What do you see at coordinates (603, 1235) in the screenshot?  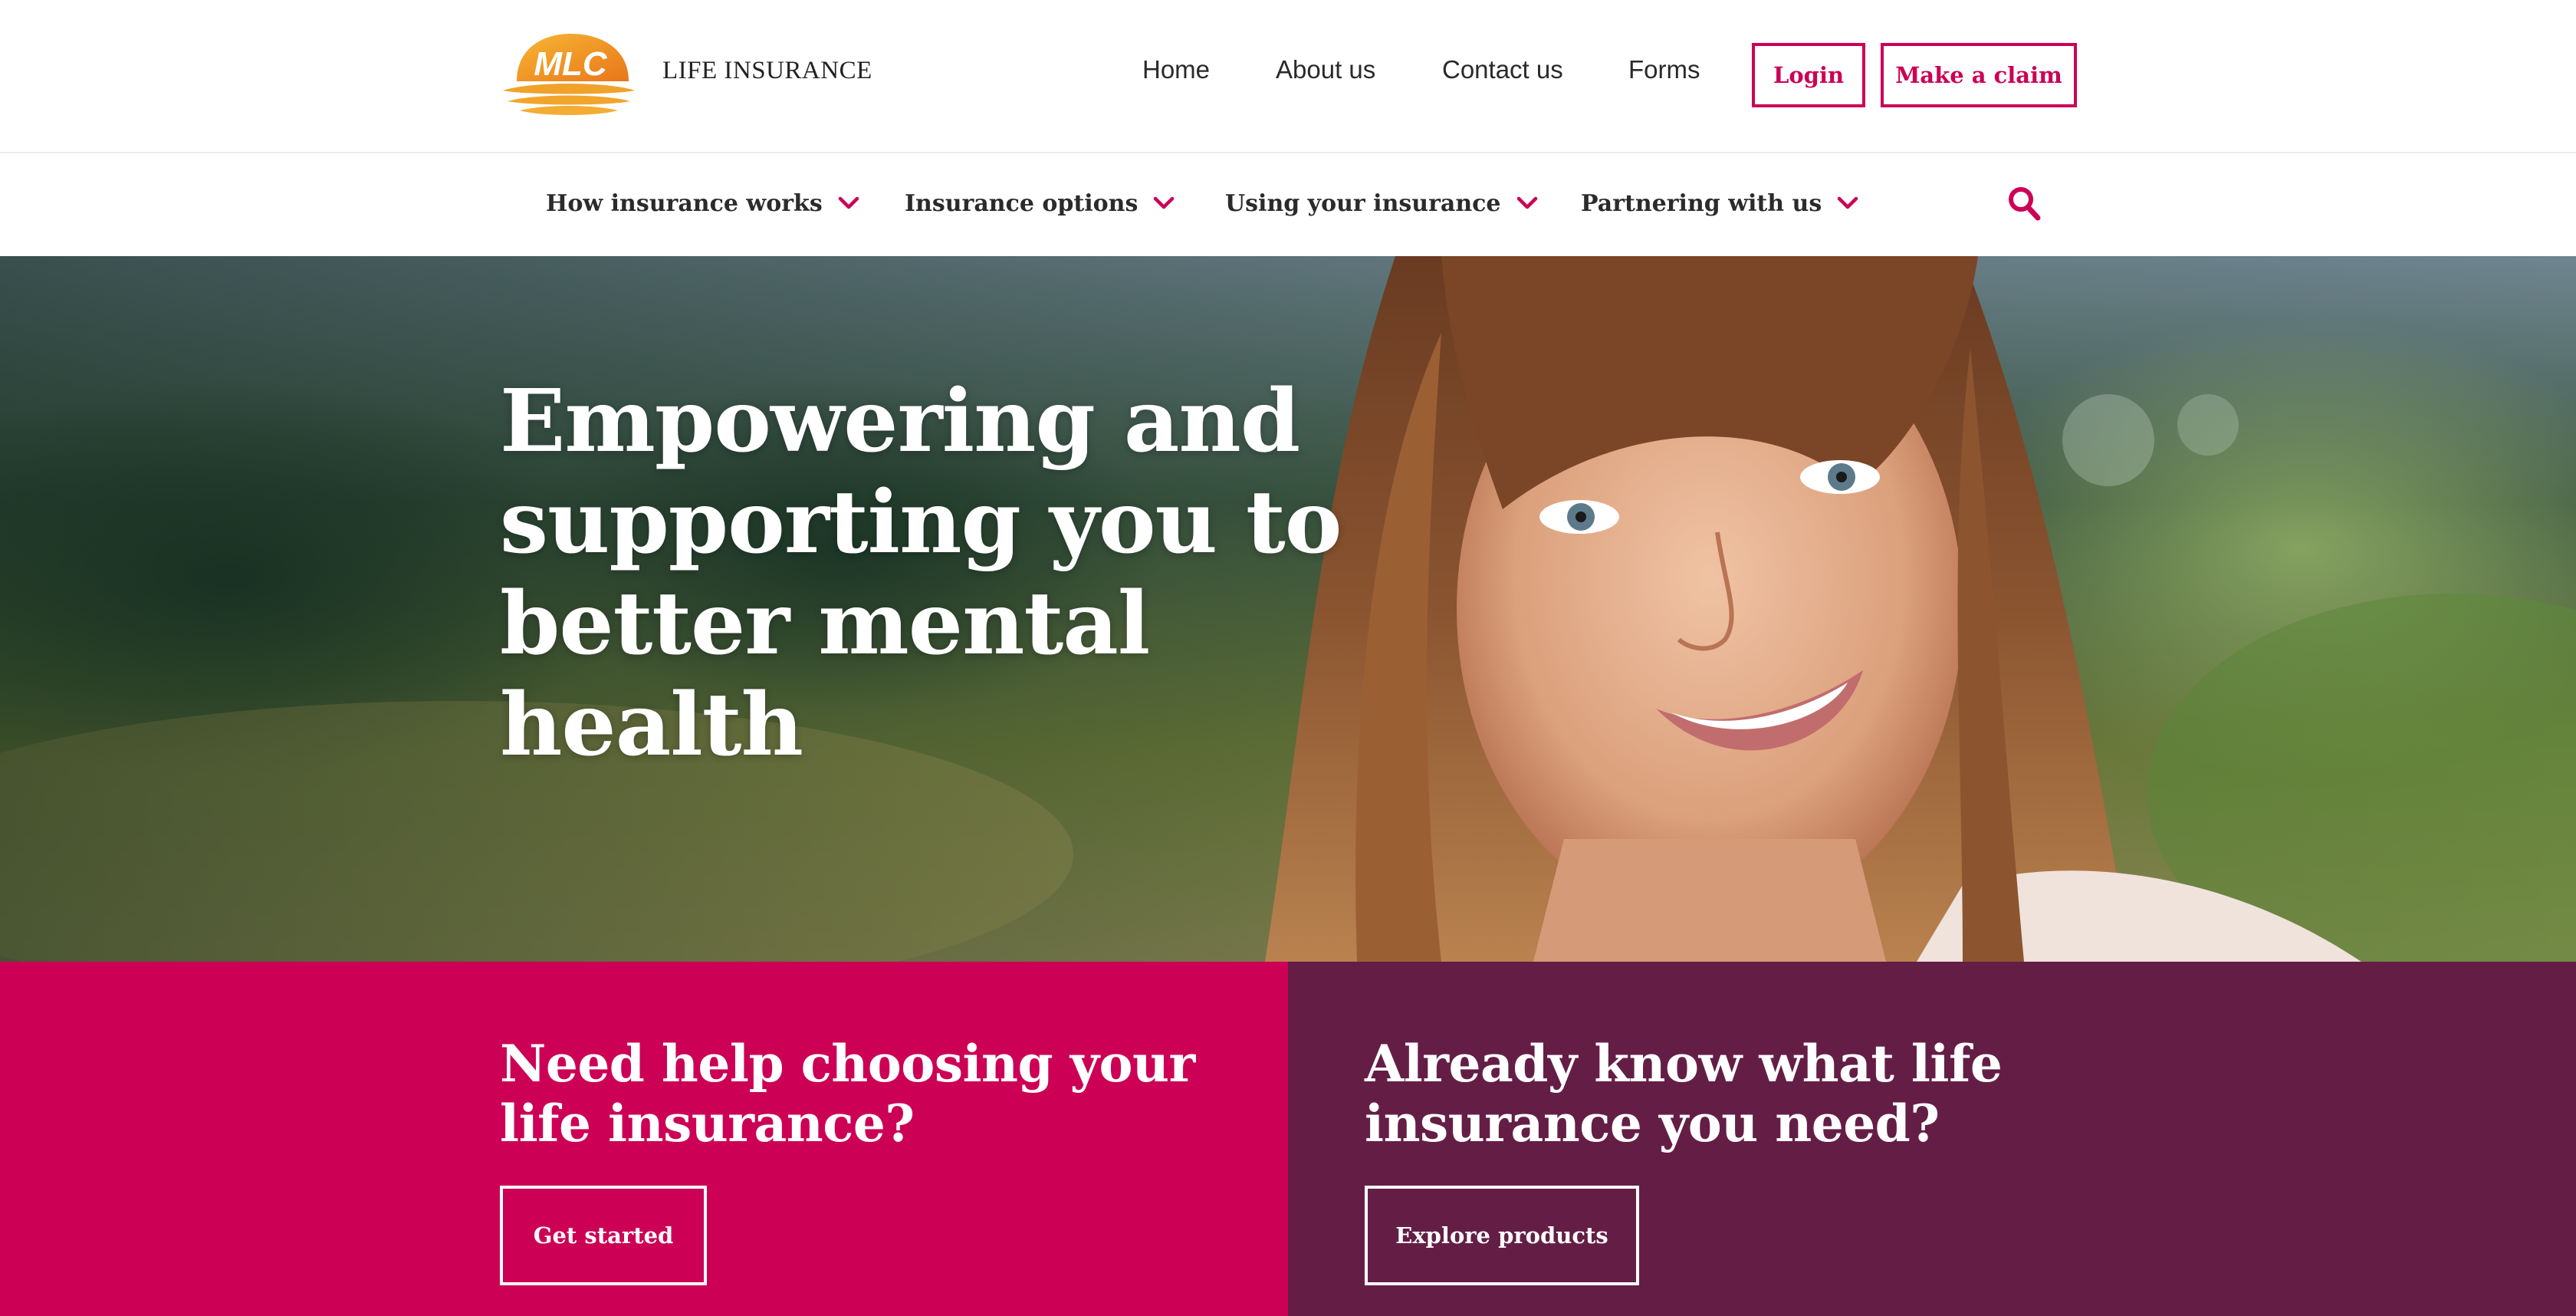 I see `get-started-button: Get started` at bounding box center [603, 1235].